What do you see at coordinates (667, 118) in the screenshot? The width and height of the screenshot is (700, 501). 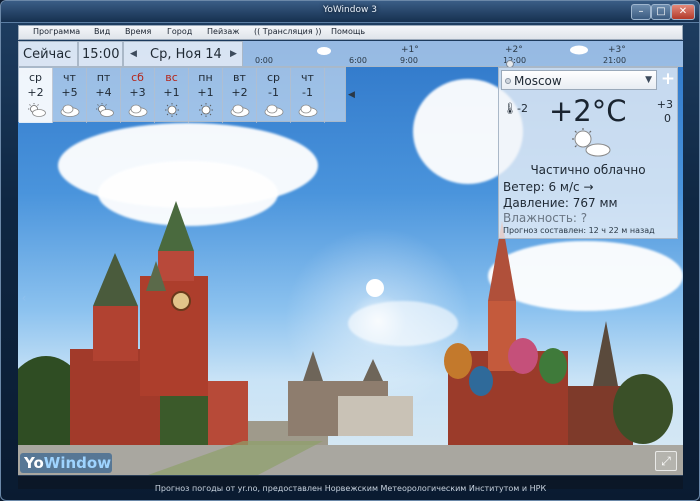 I see `low-temp: 0` at bounding box center [667, 118].